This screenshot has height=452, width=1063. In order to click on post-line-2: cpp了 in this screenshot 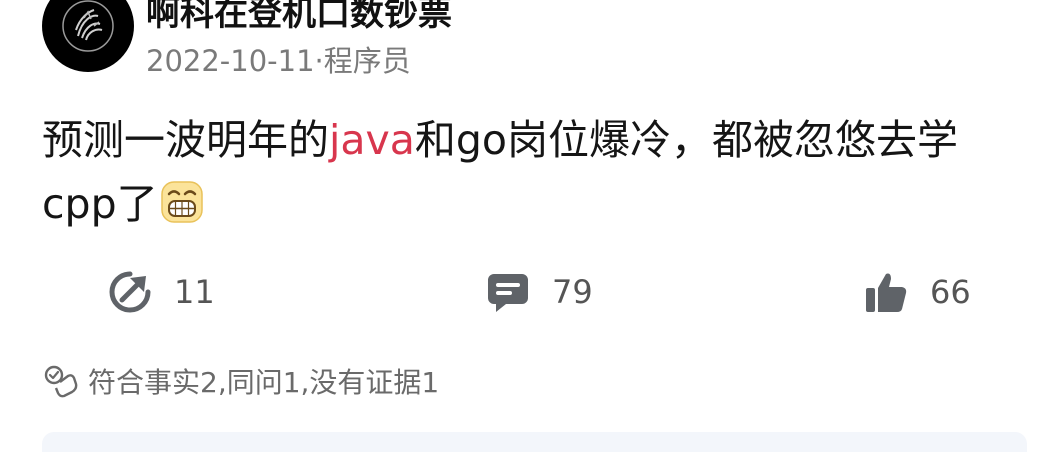, I will do `click(537, 204)`.